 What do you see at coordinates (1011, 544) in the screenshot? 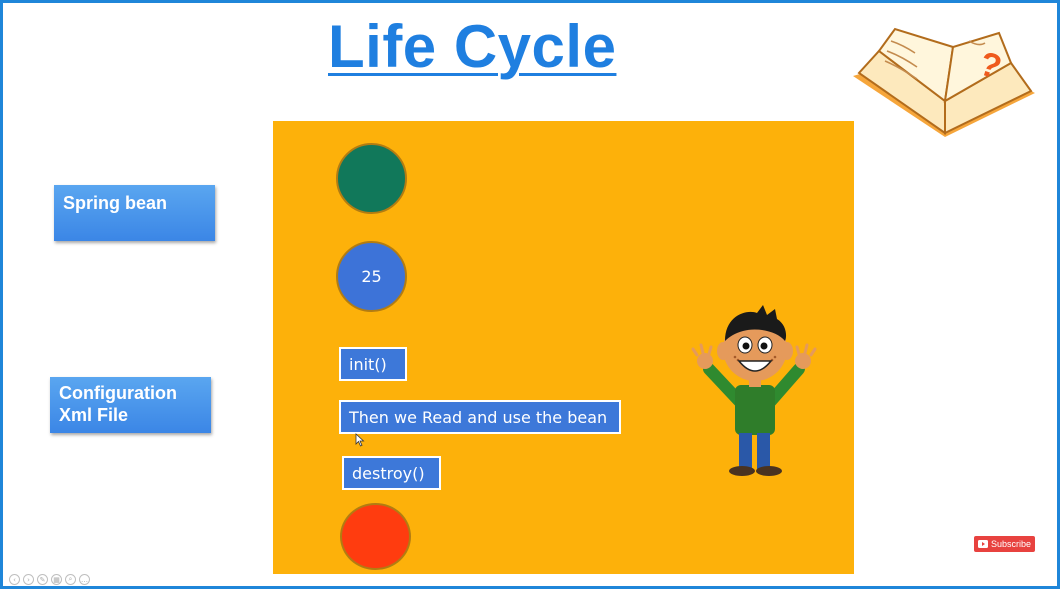
I see `subscribe-label: Subscribe` at bounding box center [1011, 544].